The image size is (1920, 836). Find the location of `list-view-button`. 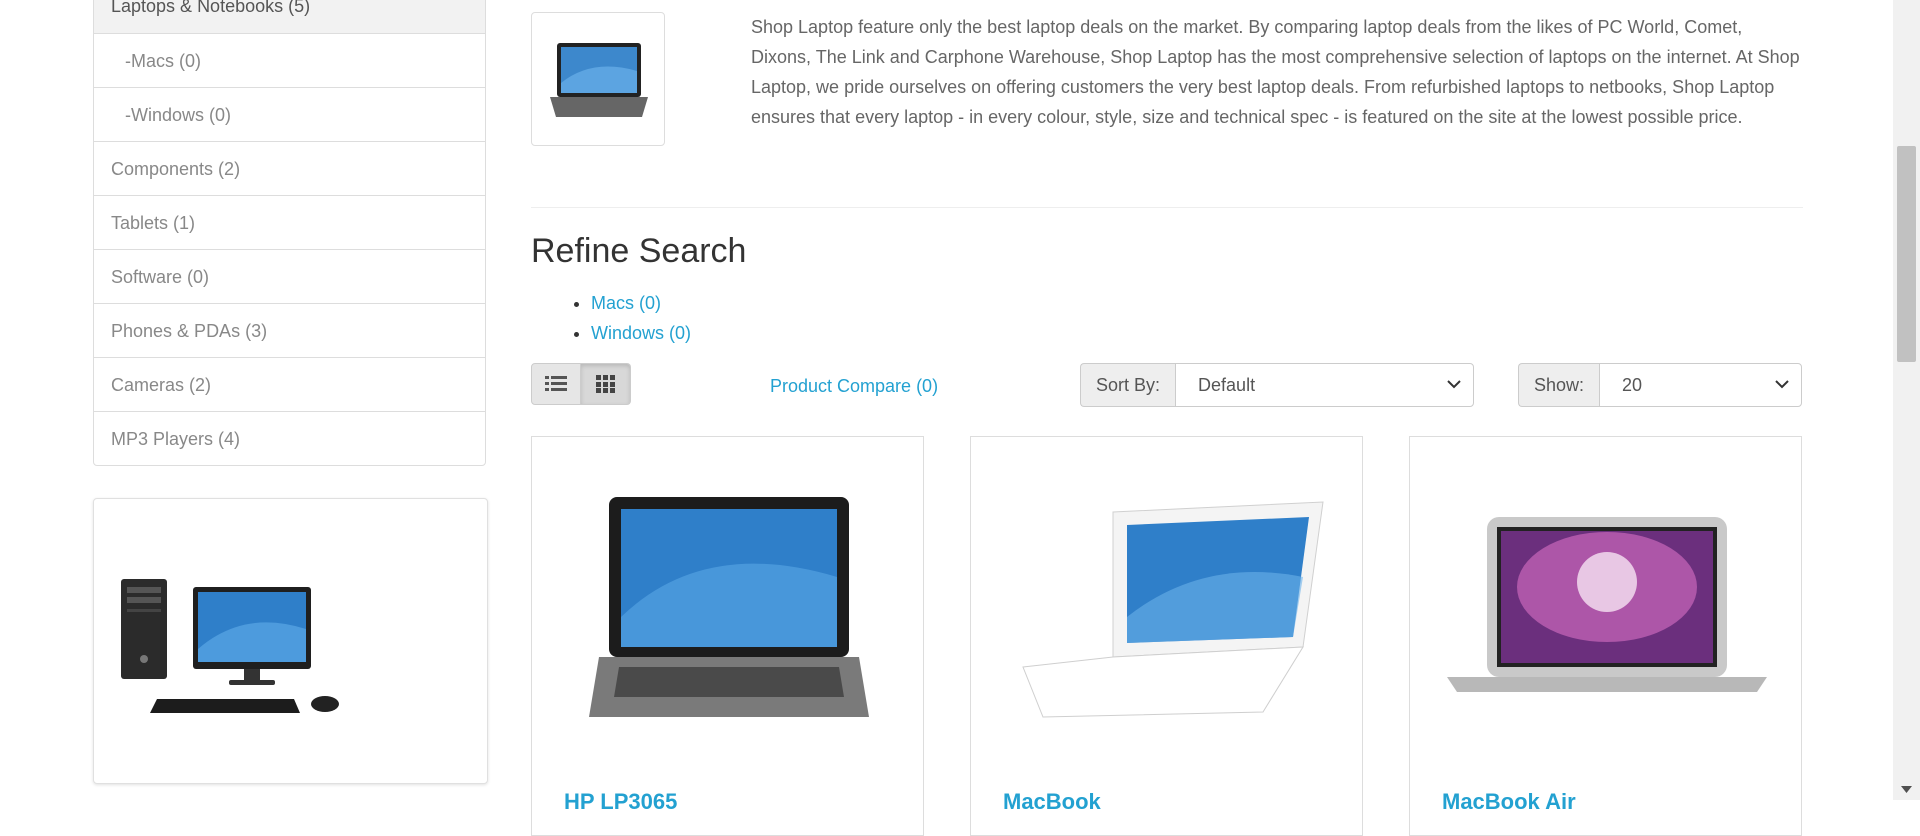

list-view-button is located at coordinates (556, 384).